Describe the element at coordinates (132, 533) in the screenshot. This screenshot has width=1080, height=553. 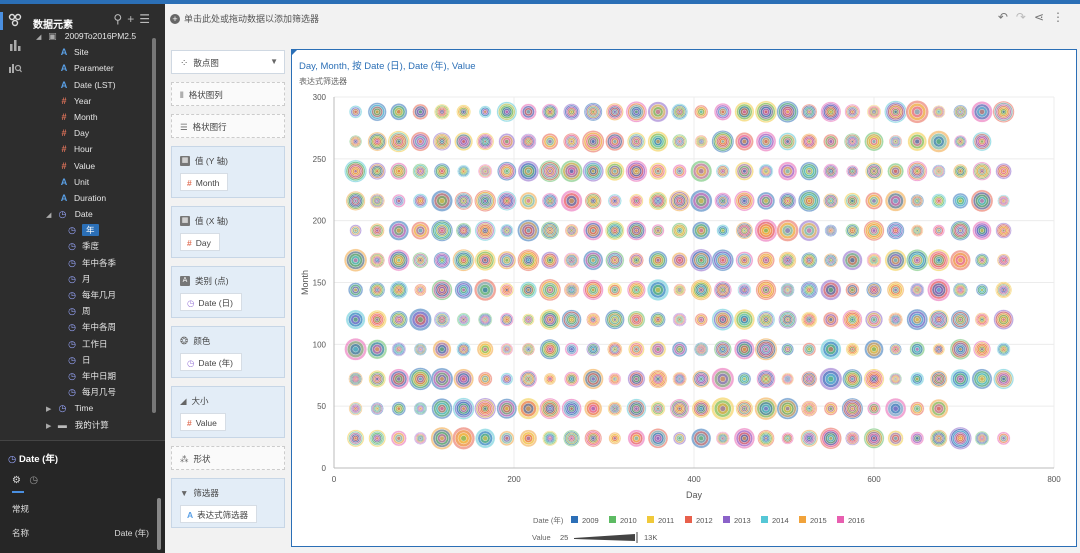
I see `name-value: Date (年)` at that location.